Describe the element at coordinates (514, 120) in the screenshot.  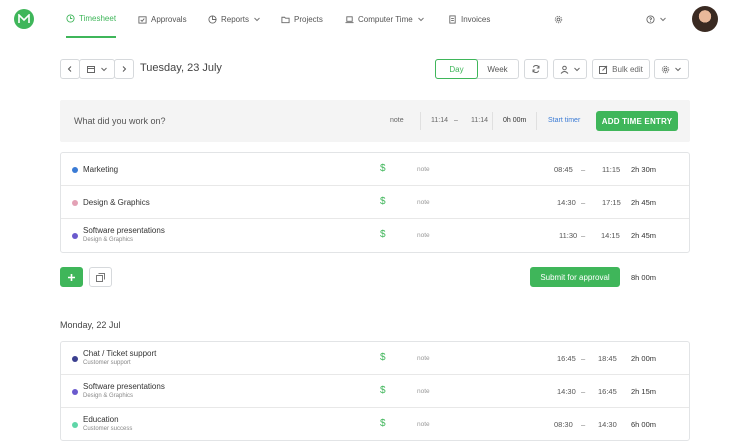
I see `duration-input: 0h 00m` at that location.